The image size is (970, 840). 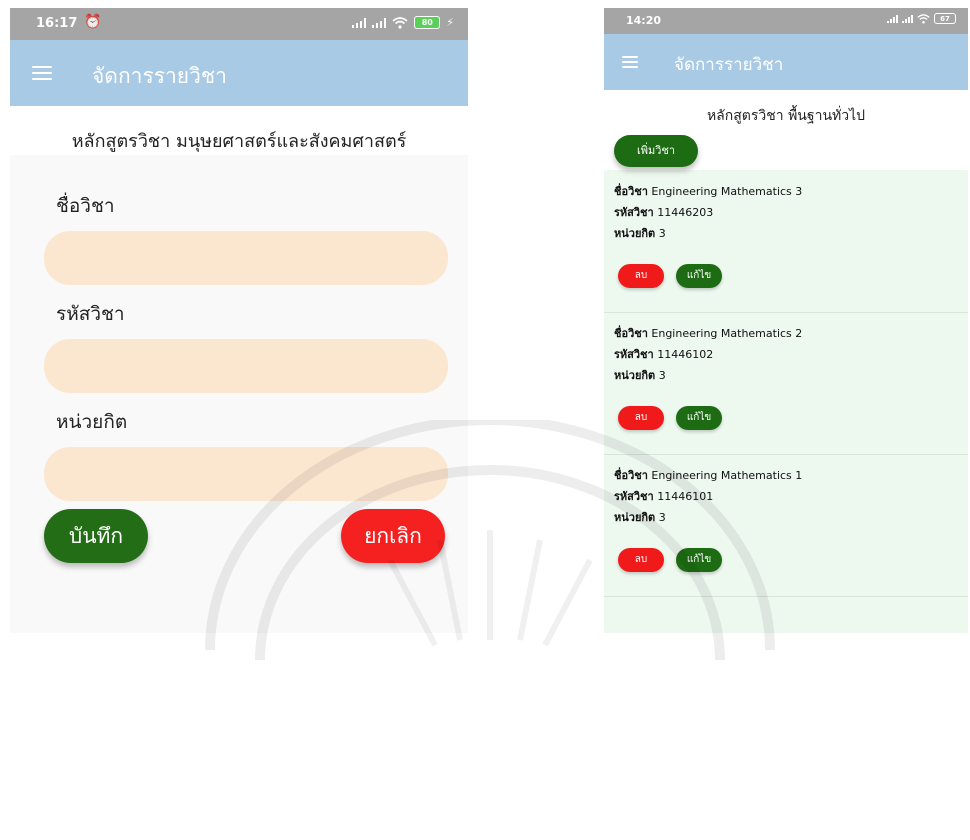 I want to click on course-code: 11446101, so click(x=685, y=496).